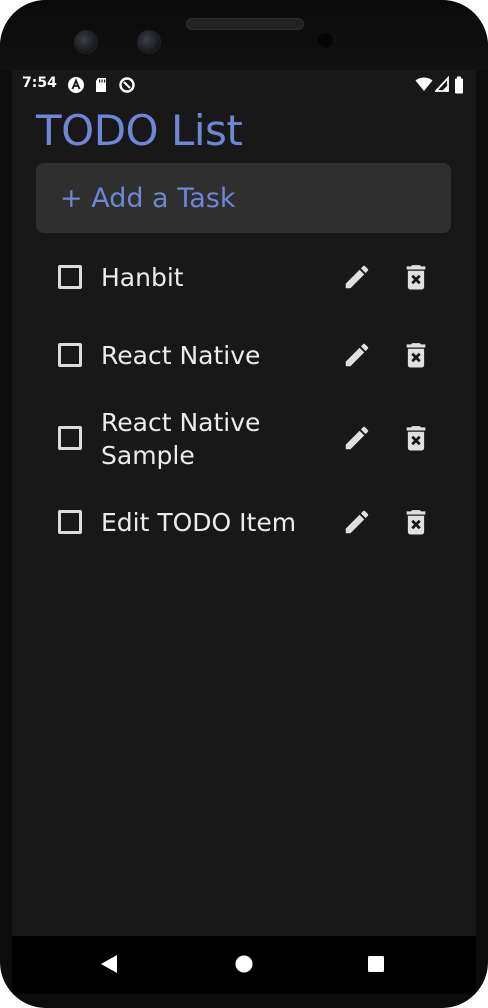 The height and width of the screenshot is (1008, 488). Describe the element at coordinates (424, 84) in the screenshot. I see `wifi-icon` at that location.